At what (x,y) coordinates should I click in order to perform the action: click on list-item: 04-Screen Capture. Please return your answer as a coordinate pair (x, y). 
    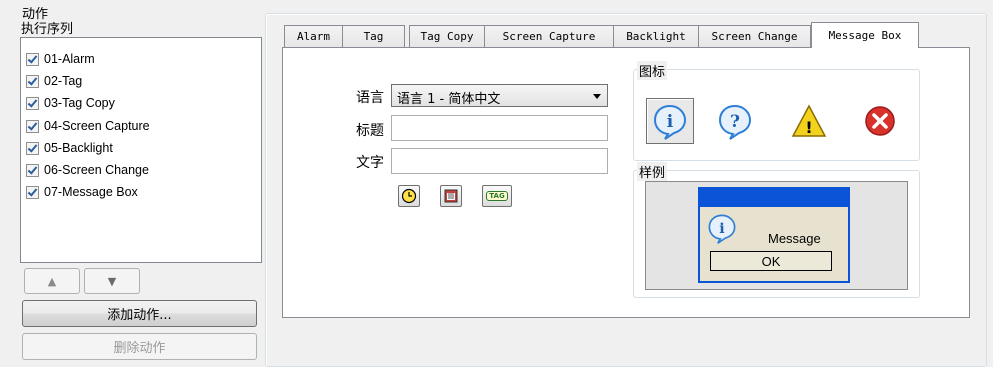
    Looking at the image, I should click on (88, 126).